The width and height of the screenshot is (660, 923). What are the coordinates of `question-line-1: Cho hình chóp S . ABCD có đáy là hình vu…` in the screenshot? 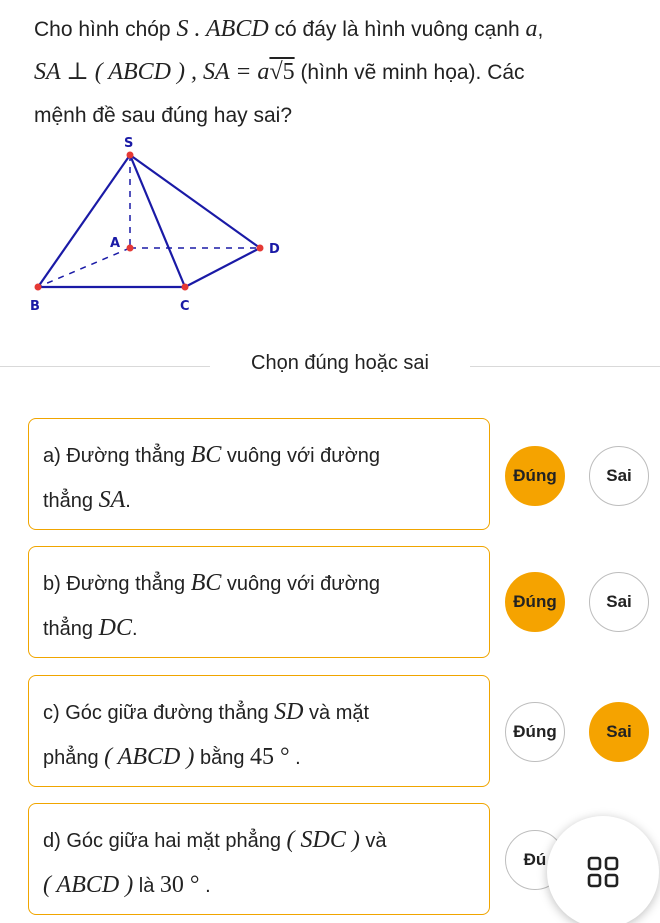 It's located at (289, 29).